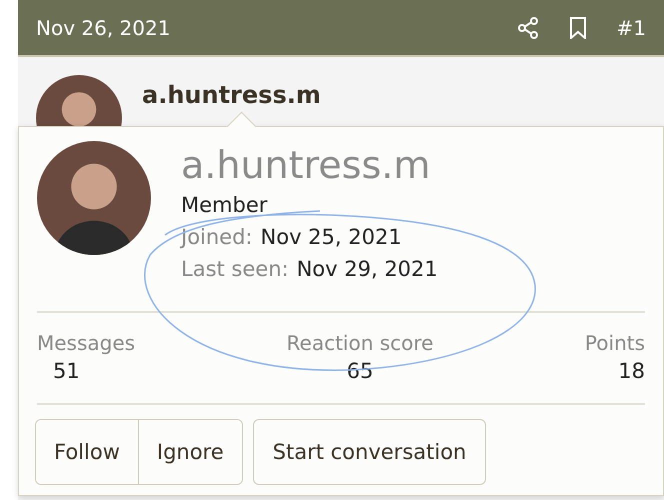  I want to click on stat-value: 51, so click(66, 371).